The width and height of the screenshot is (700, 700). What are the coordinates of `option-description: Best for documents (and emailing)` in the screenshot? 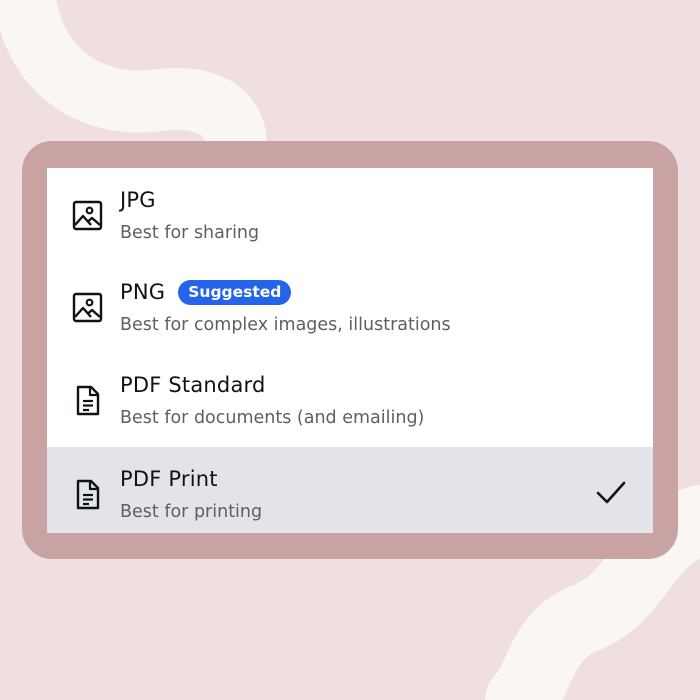 It's located at (272, 418).